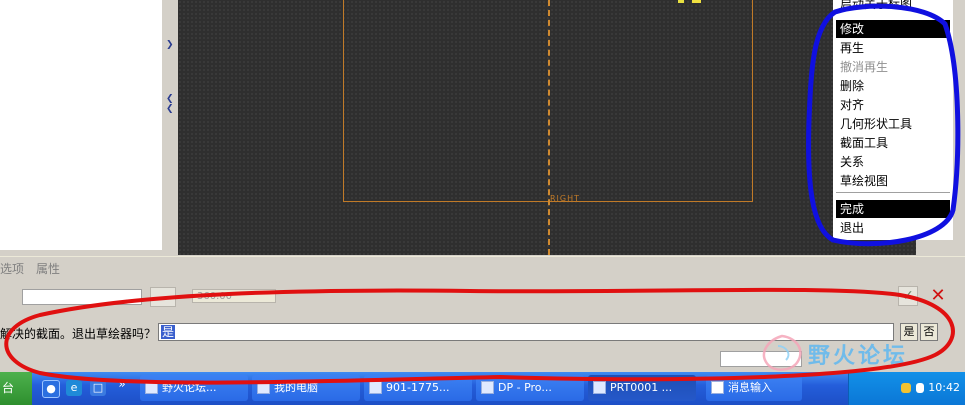 The height and width of the screenshot is (405, 965). I want to click on yes-button: 是, so click(909, 332).